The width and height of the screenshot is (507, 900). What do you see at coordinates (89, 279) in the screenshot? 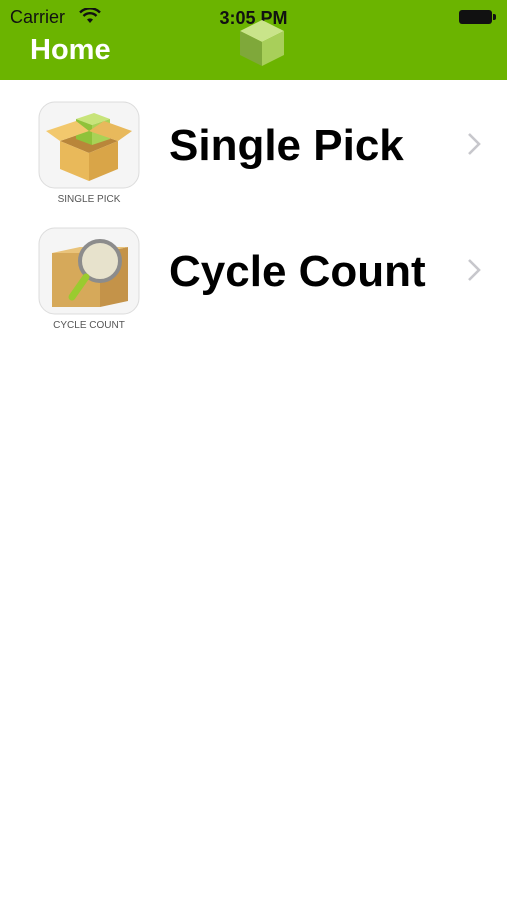
I see `magnifier-box-icon: CYCLE COUNT` at bounding box center [89, 279].